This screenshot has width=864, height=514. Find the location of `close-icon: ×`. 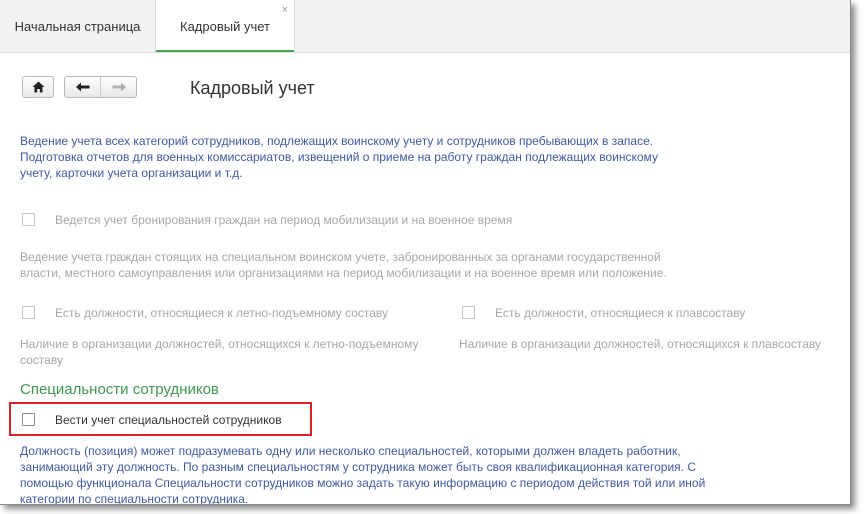

close-icon: × is located at coordinates (285, 10).